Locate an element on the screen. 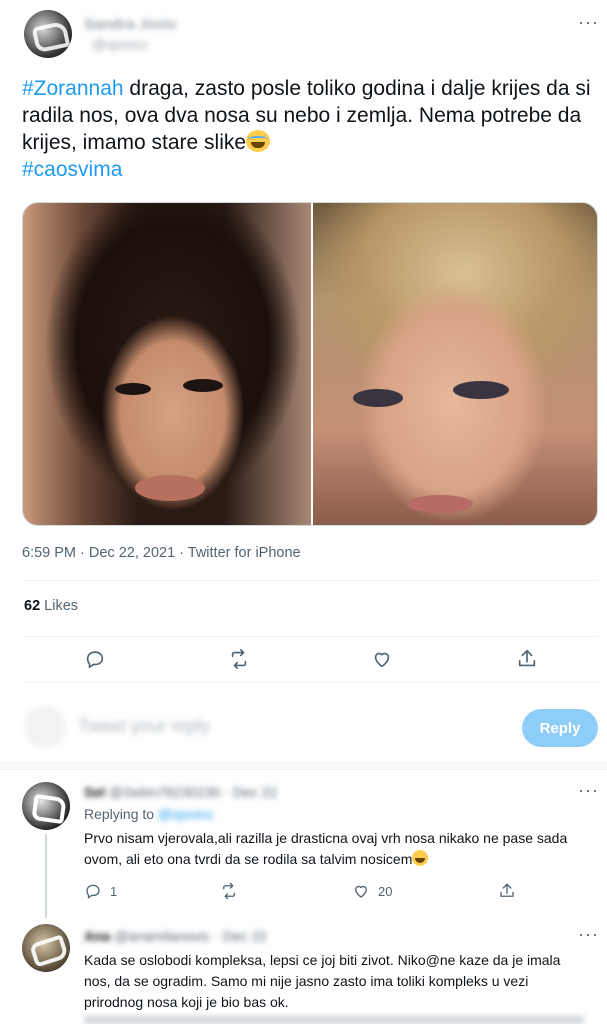 The image size is (607, 1024). reply-count: 1 is located at coordinates (114, 891).